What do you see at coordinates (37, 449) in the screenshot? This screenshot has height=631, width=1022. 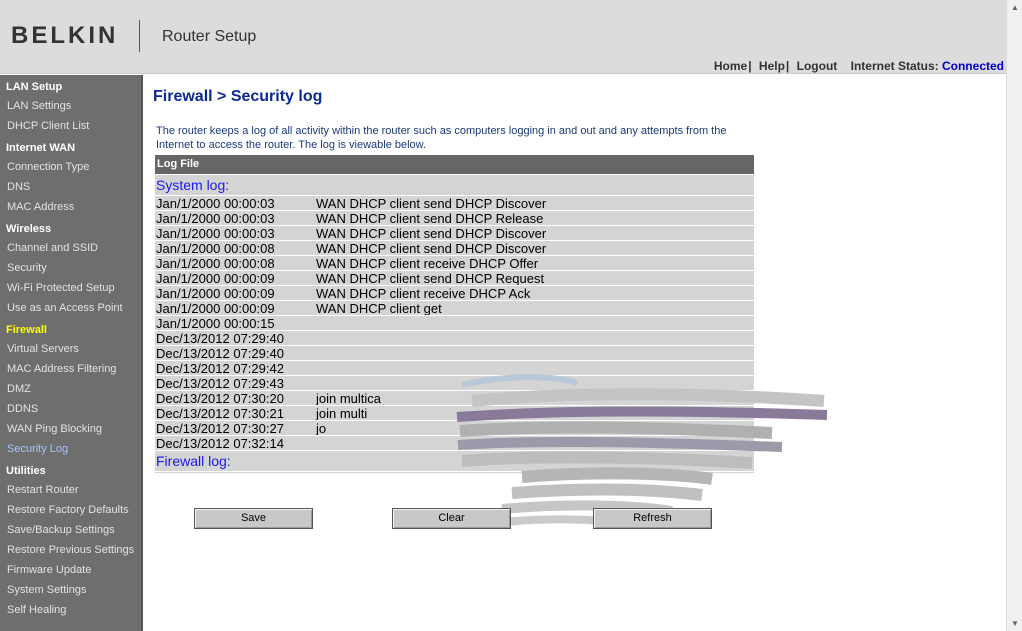 I see `sidebar-item-security-log: Security Log` at bounding box center [37, 449].